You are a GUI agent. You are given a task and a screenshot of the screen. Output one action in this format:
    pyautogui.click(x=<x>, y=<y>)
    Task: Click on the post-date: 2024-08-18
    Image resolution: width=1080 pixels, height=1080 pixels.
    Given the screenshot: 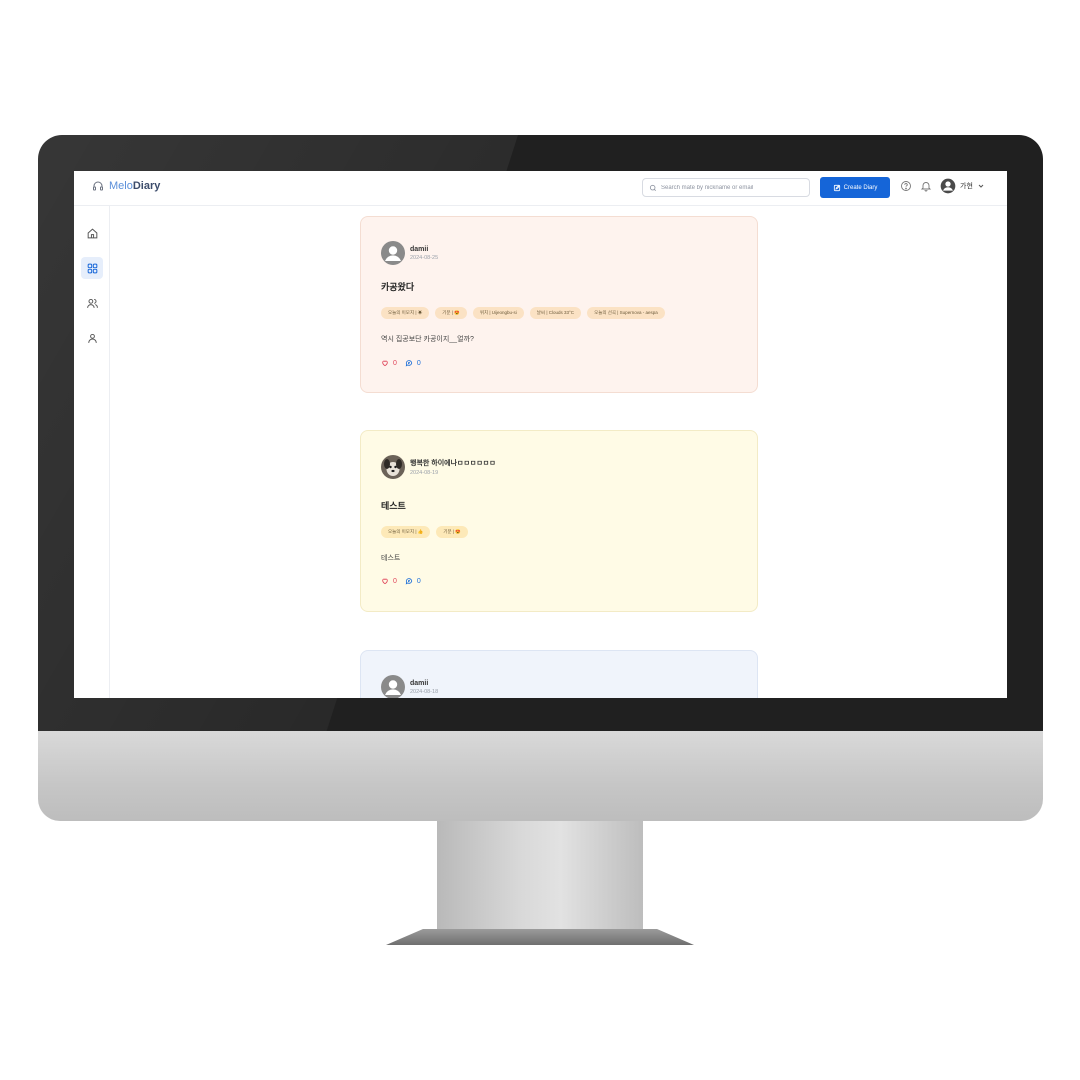 What is the action you would take?
    pyautogui.click(x=424, y=691)
    